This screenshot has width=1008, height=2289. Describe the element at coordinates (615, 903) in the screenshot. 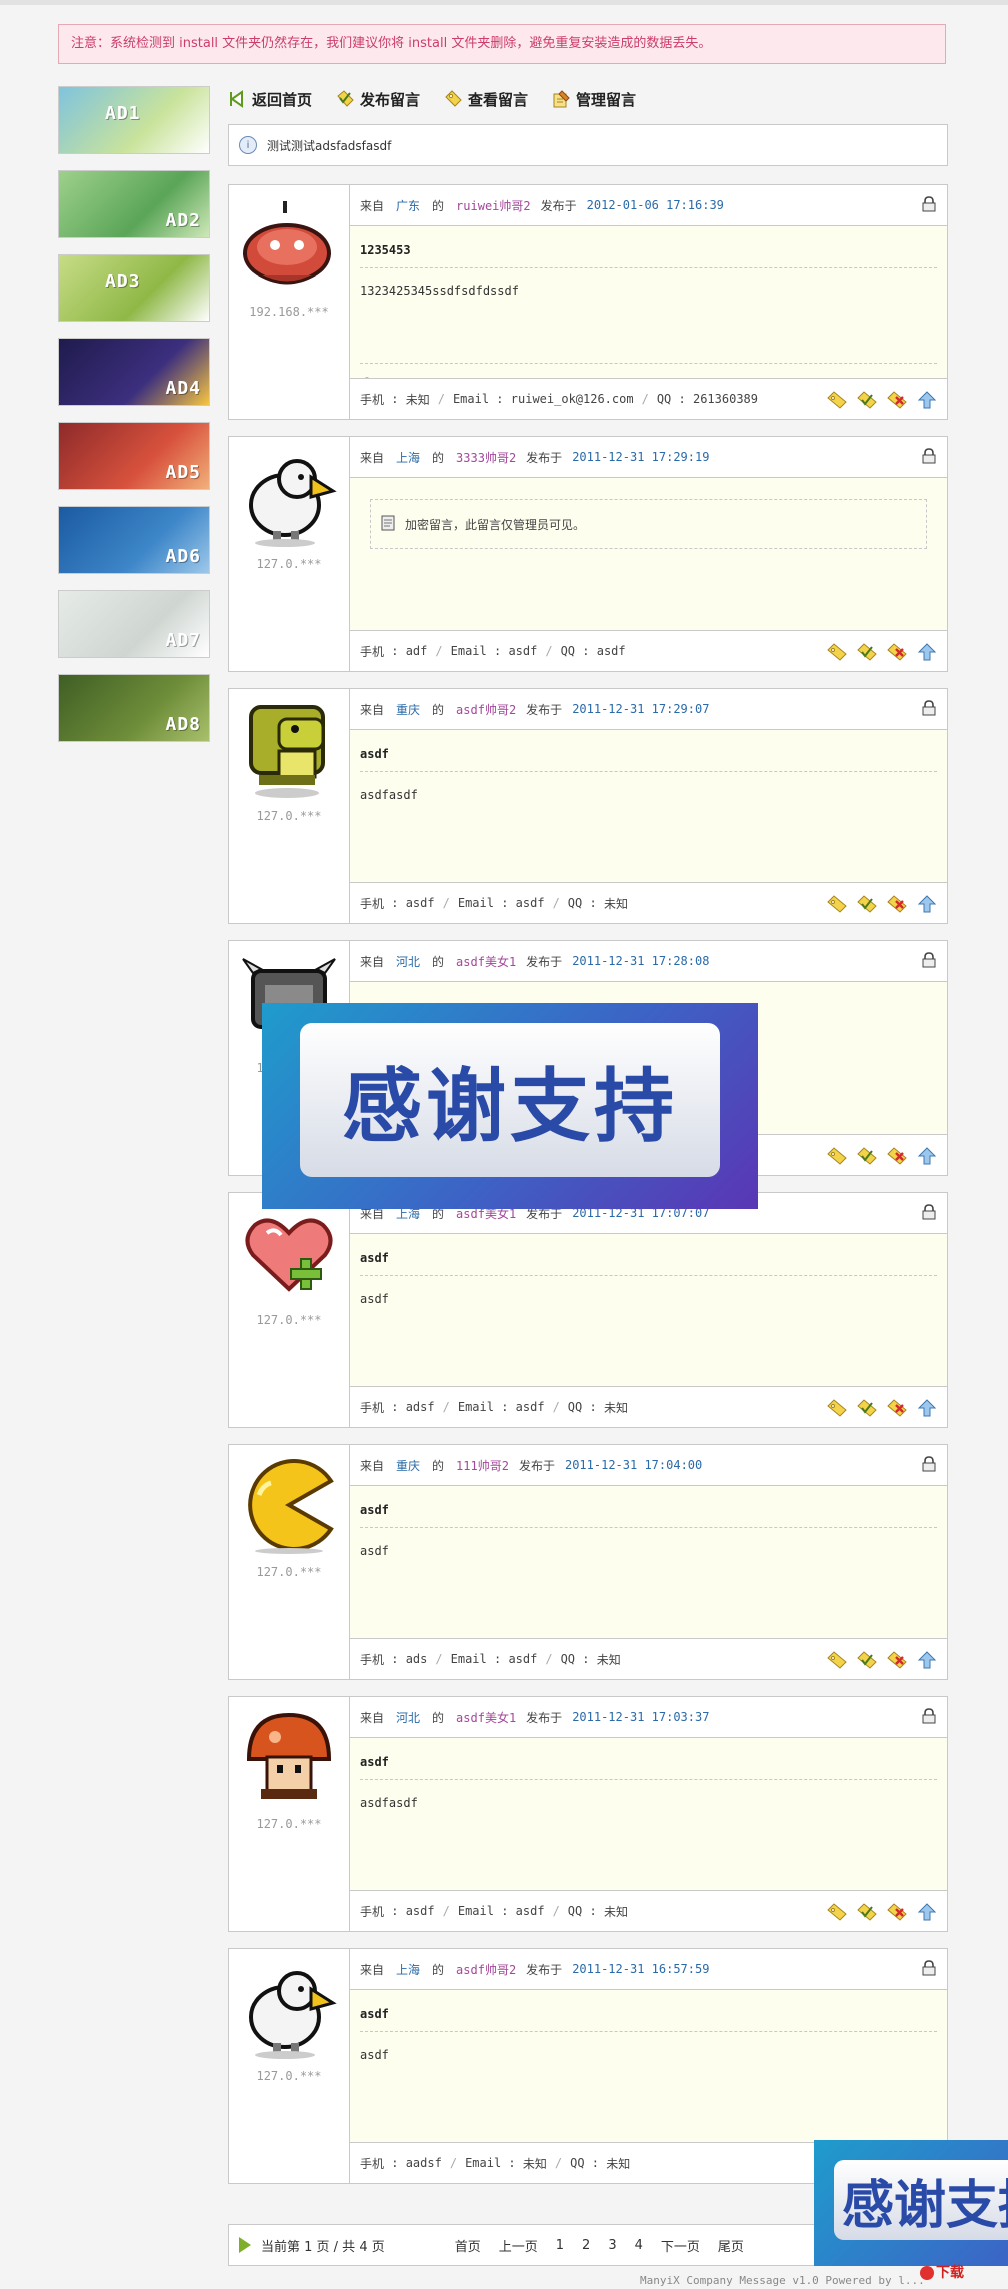

I see `qq-value: 未知` at that location.